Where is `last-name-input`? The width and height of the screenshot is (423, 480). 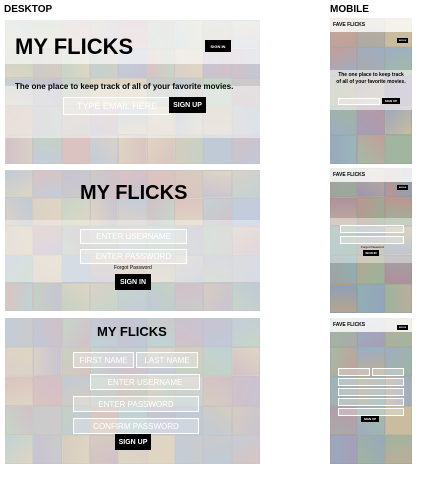 last-name-input is located at coordinates (167, 360).